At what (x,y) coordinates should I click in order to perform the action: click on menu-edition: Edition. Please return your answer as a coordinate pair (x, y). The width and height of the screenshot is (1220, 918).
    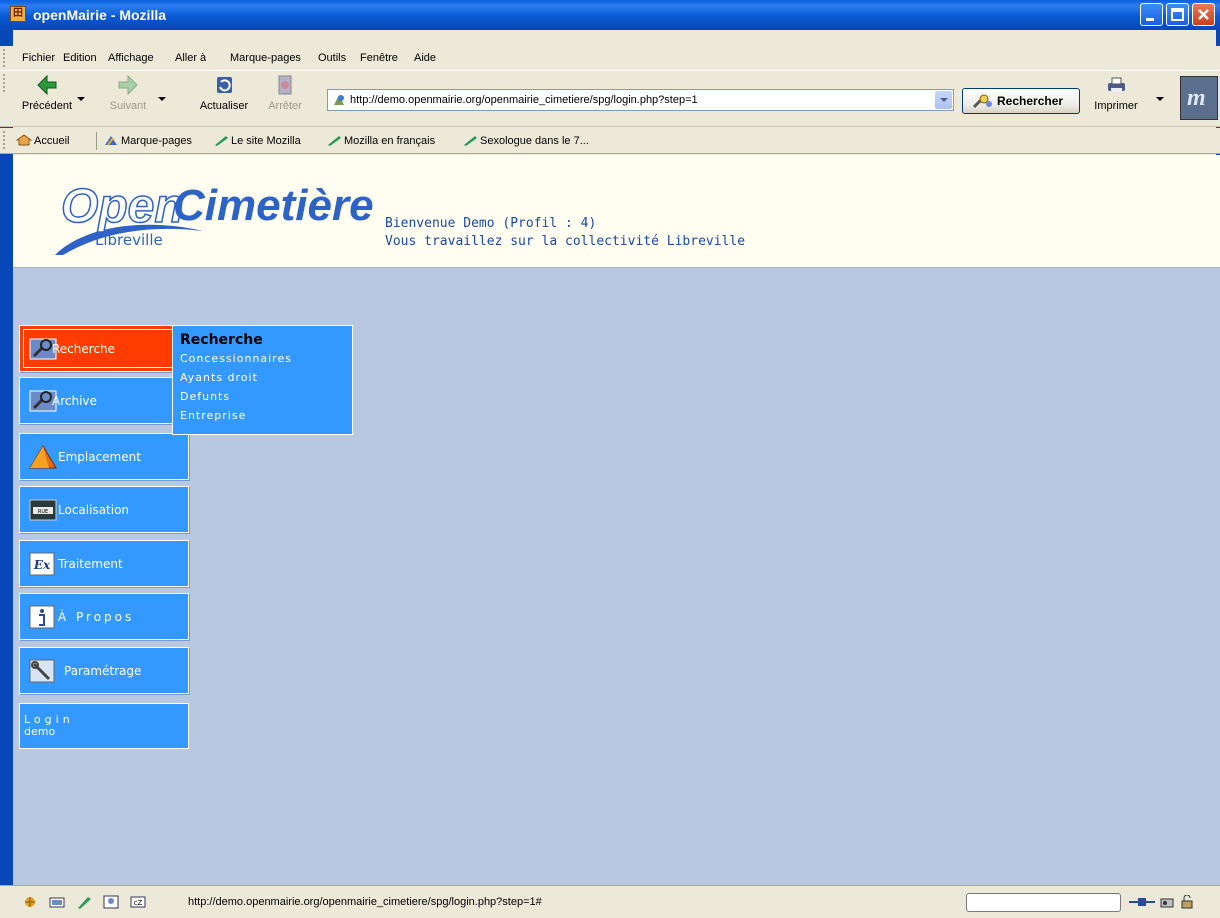
    Looking at the image, I should click on (80, 58).